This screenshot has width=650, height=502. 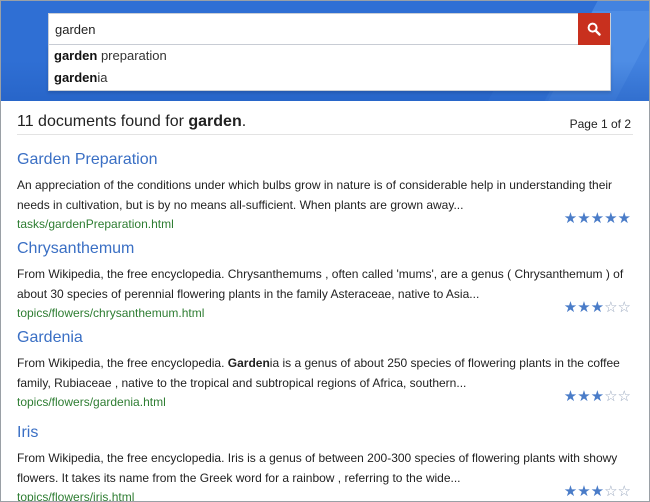 What do you see at coordinates (87, 160) in the screenshot?
I see `result-title-link: Garden Preparation` at bounding box center [87, 160].